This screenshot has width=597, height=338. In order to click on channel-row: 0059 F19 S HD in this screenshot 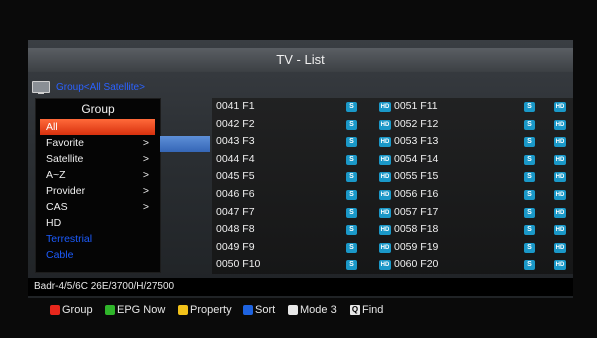, I will do `click(482, 248)`.